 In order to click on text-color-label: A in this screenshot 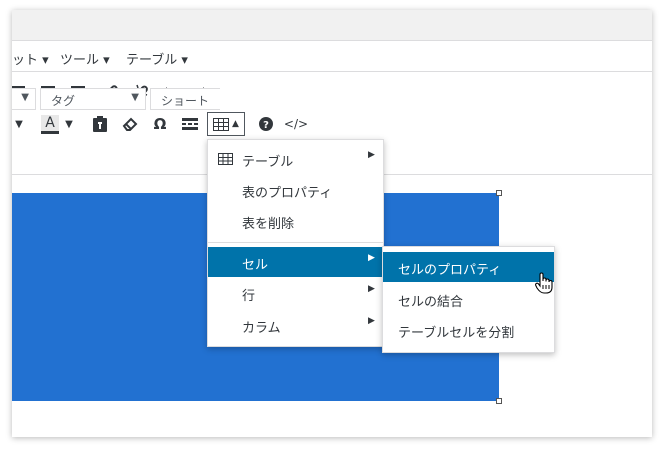, I will do `click(50, 122)`.